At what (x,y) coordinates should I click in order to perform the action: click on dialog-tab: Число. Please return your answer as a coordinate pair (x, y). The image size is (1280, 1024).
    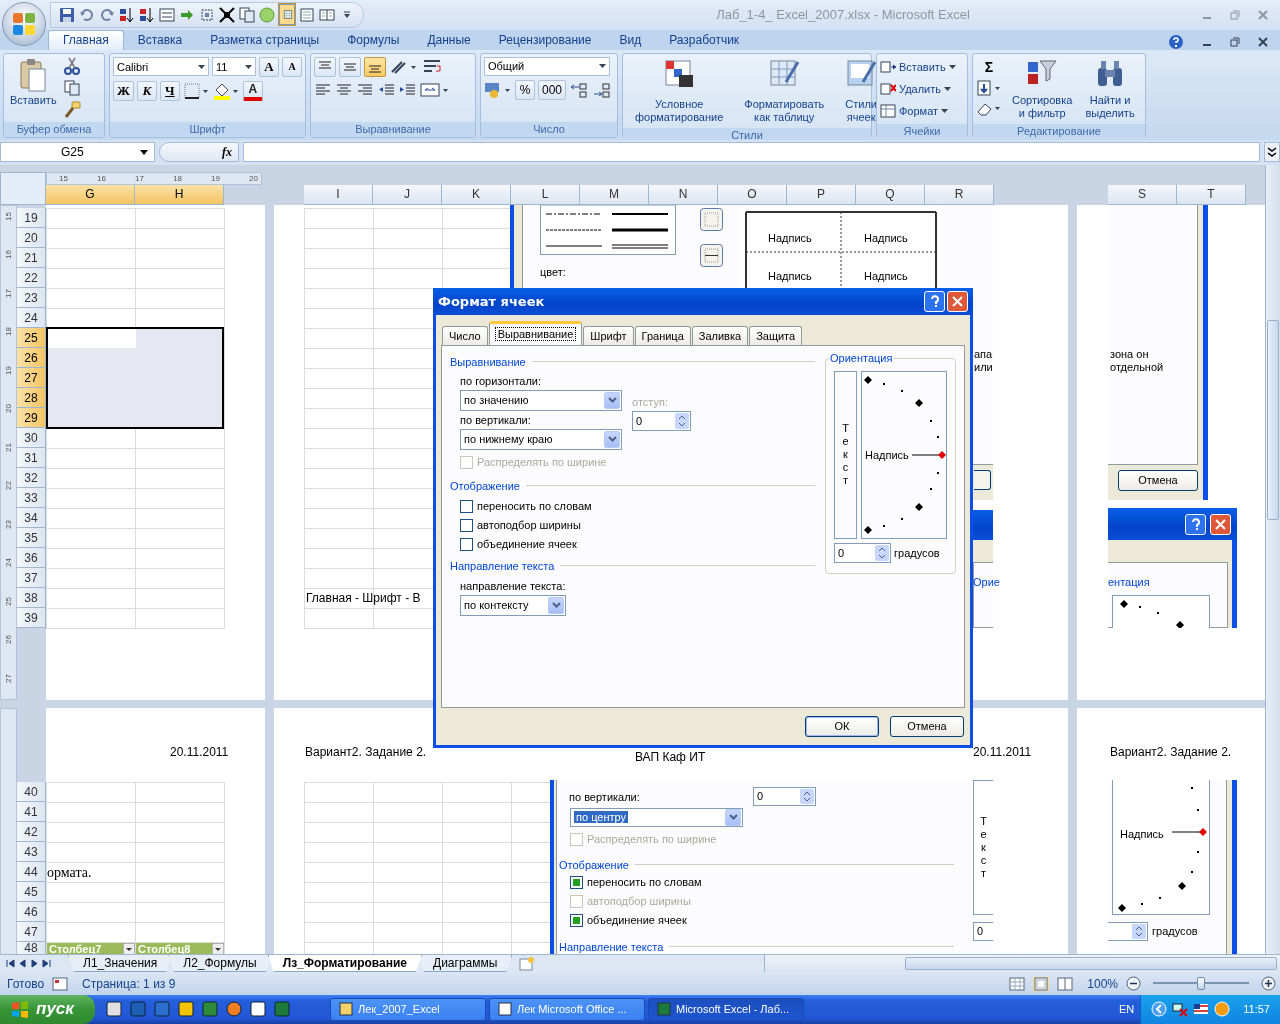
    Looking at the image, I should click on (465, 335).